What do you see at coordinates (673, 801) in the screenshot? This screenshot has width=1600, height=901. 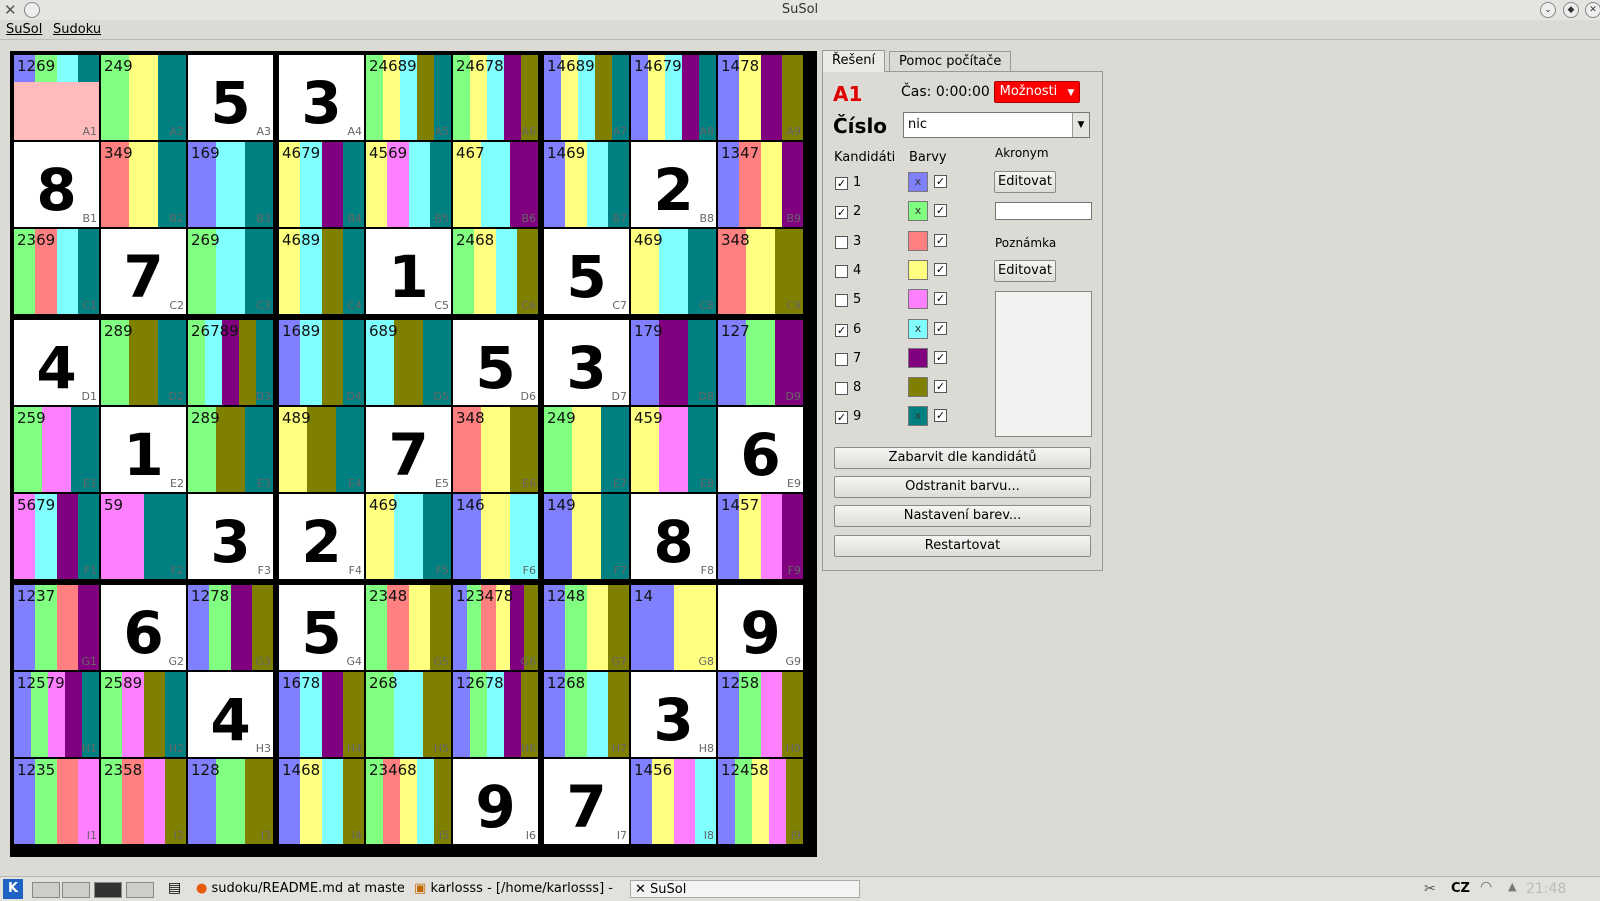 I see `sudoku-cell: 1456 I8` at bounding box center [673, 801].